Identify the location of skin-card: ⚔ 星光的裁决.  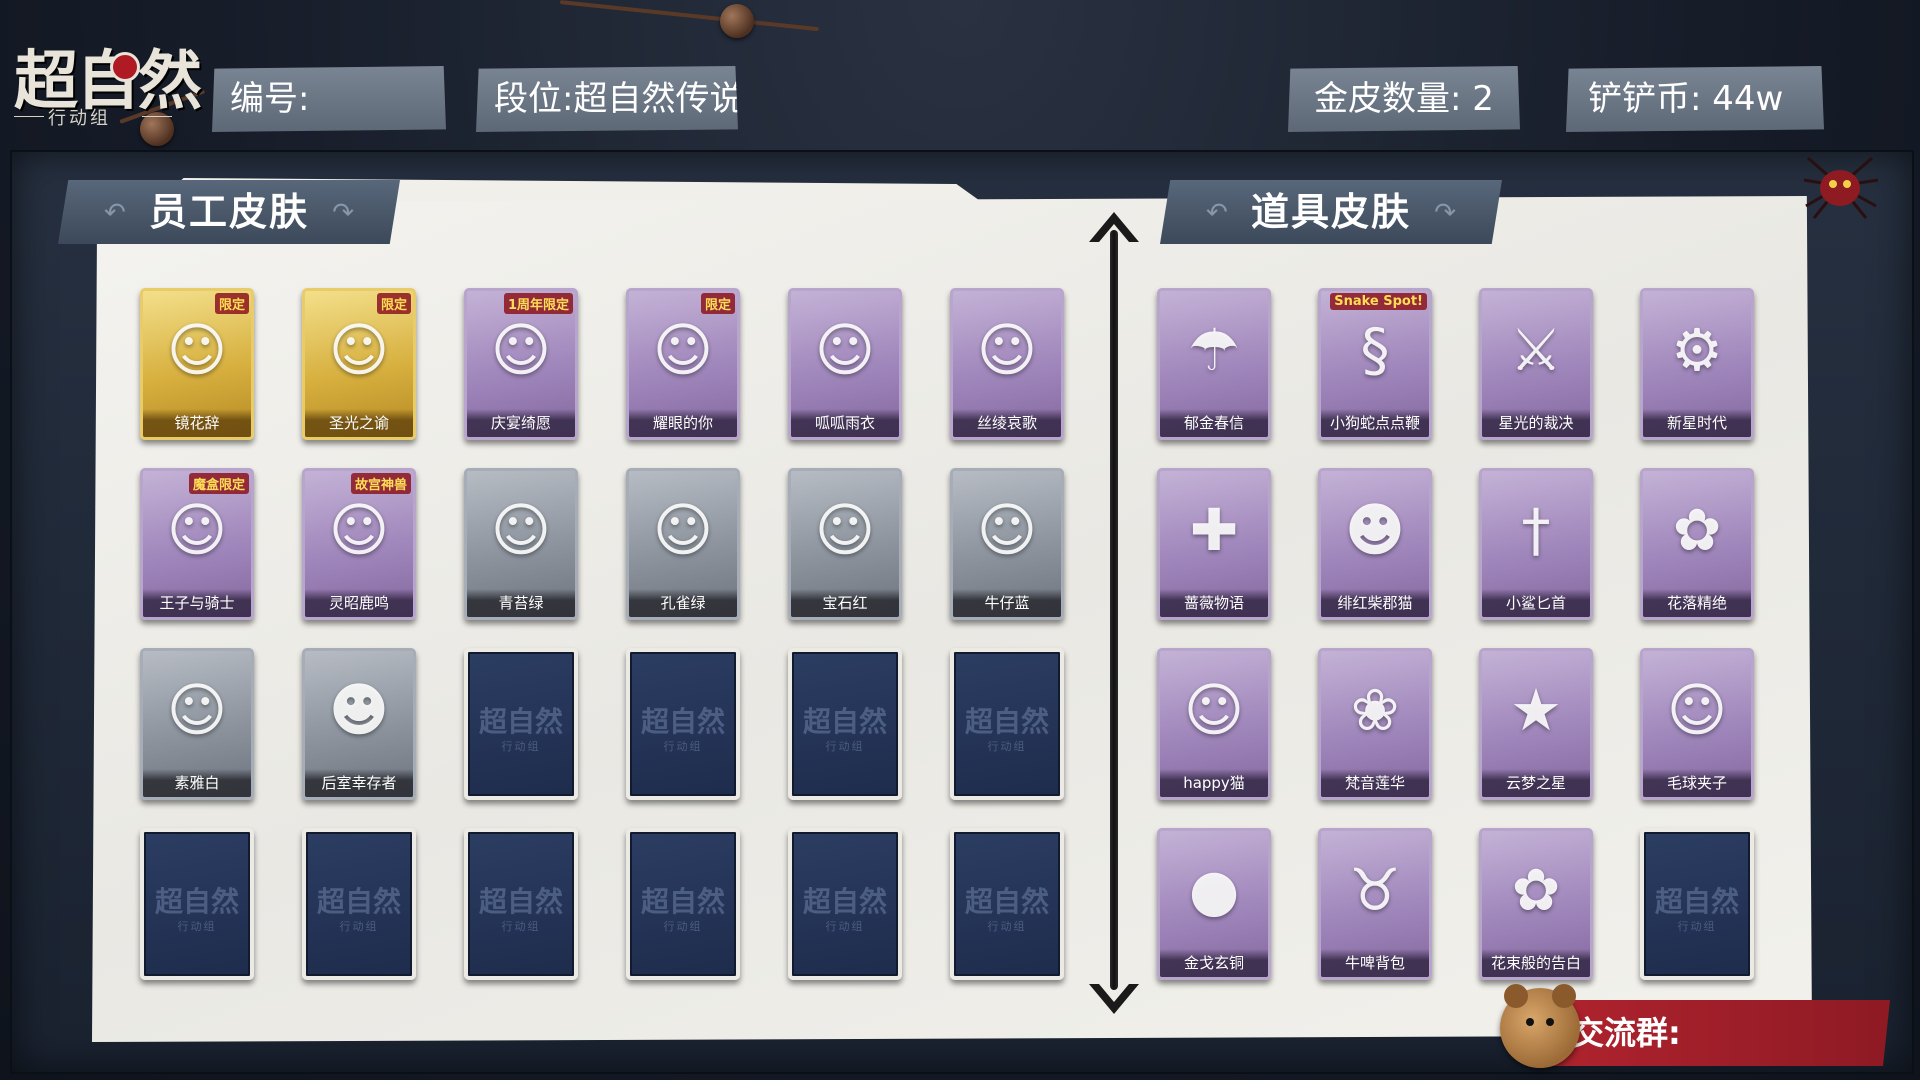
(1536, 364).